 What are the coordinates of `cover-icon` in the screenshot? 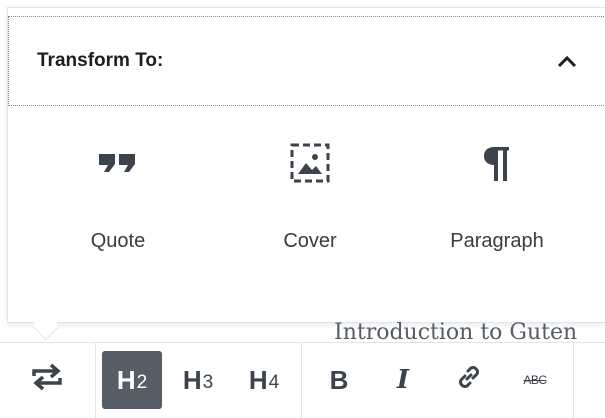 It's located at (310, 163).